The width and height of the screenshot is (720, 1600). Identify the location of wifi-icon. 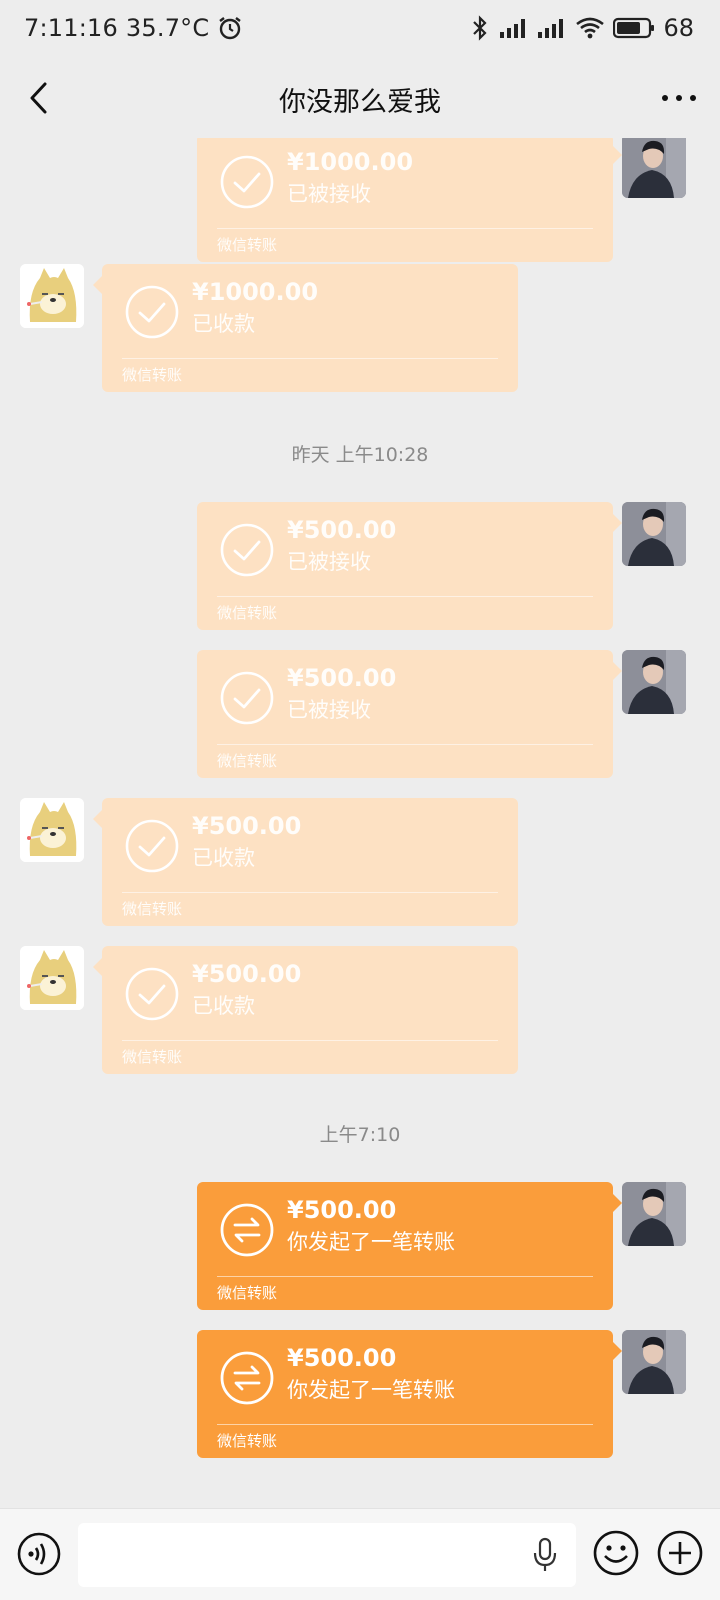
(590, 28).